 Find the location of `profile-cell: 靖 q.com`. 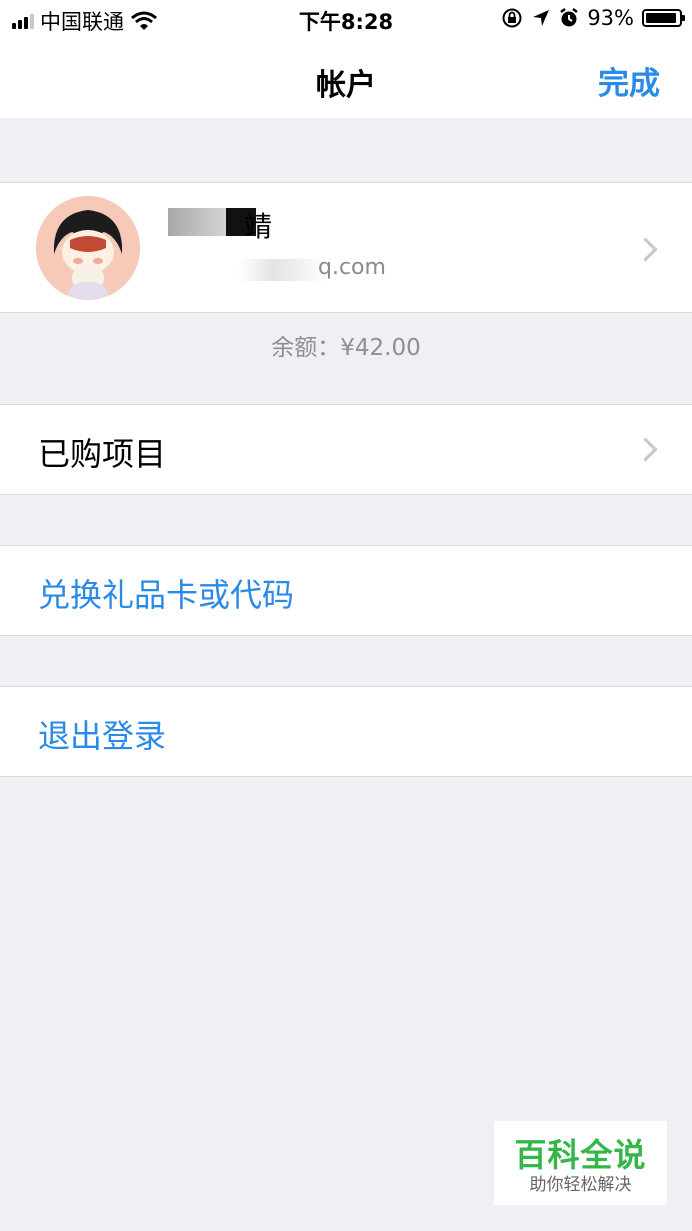

profile-cell: 靖 q.com is located at coordinates (346, 247).